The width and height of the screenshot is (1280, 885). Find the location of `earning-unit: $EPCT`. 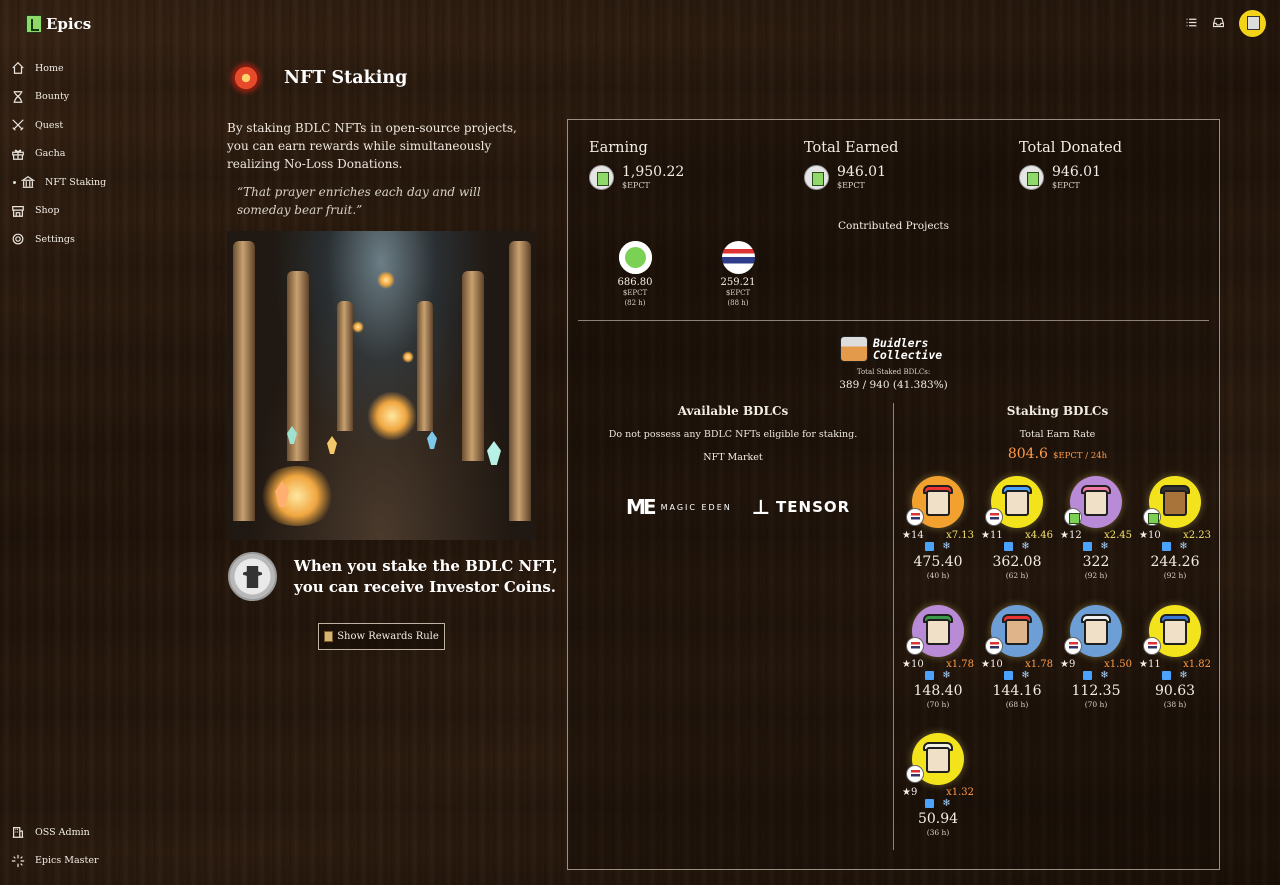

earning-unit: $EPCT is located at coordinates (636, 185).